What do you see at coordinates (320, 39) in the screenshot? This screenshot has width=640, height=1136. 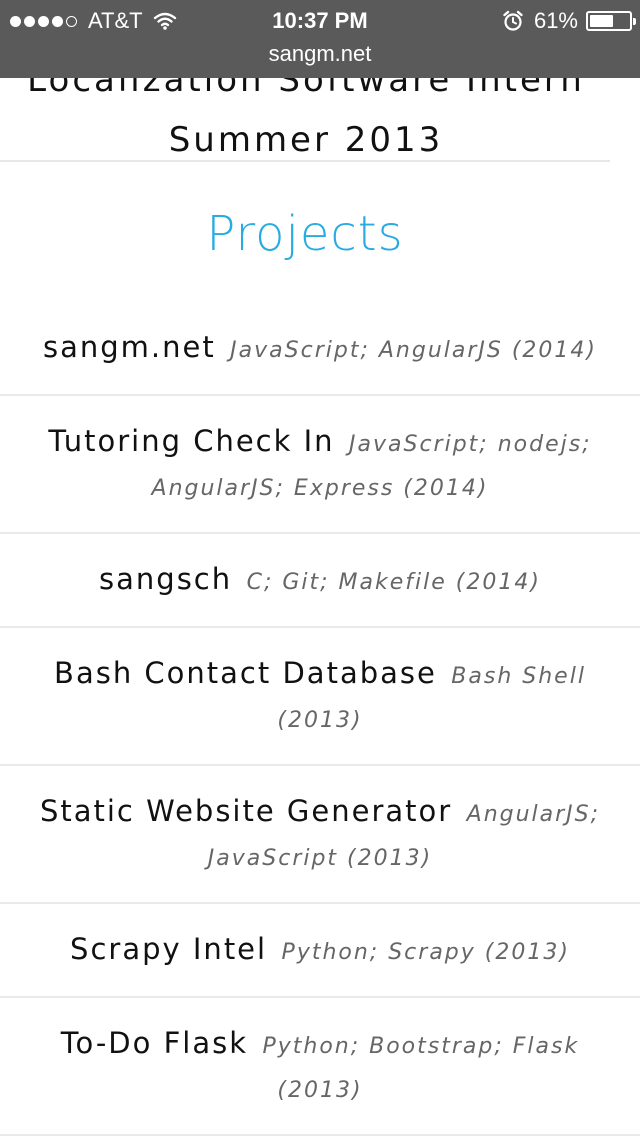 I see `status-bar: AT&T 10:37 PM 61% sangm.net` at bounding box center [320, 39].